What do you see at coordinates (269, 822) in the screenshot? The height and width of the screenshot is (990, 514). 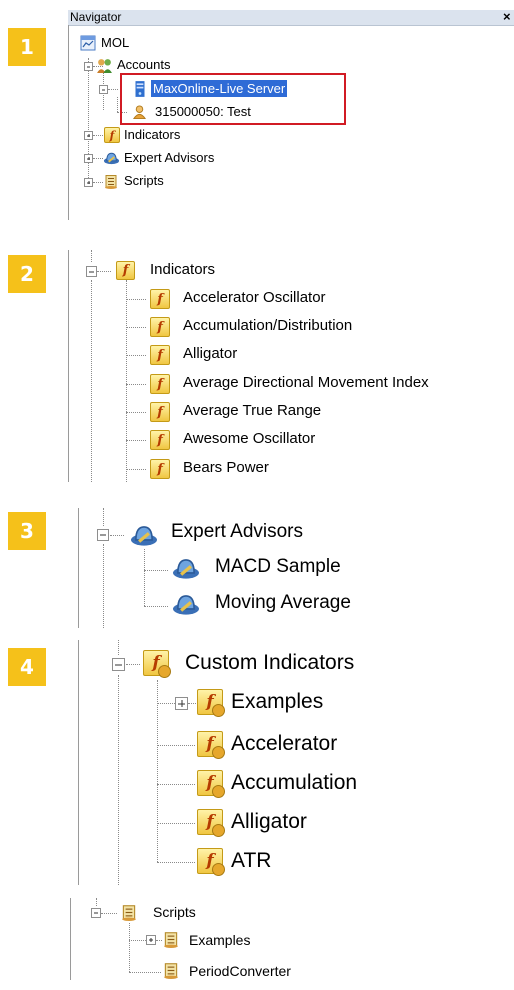 I see `custom-indicator-item: Alligator` at bounding box center [269, 822].